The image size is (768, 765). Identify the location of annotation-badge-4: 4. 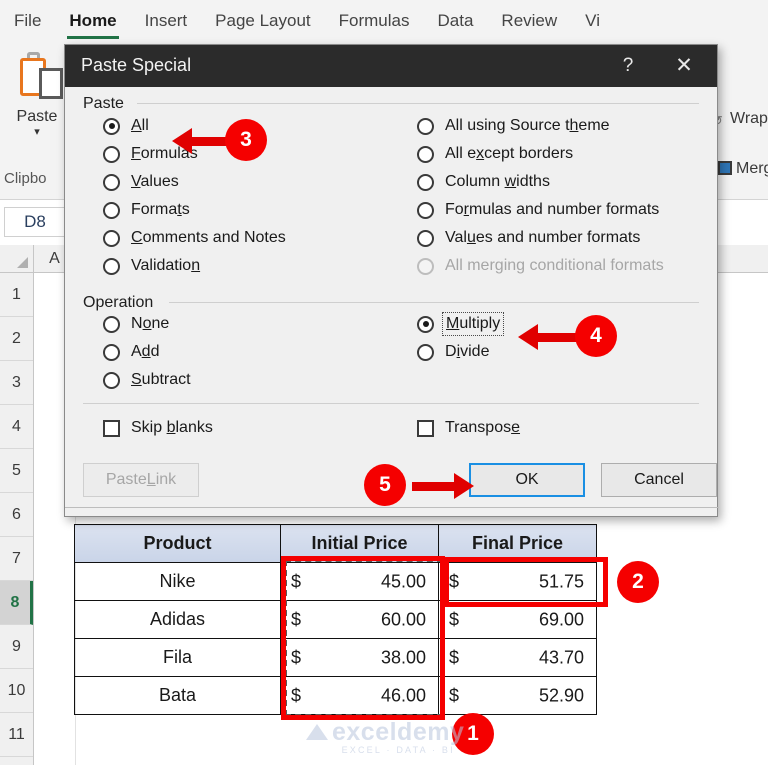
(596, 336).